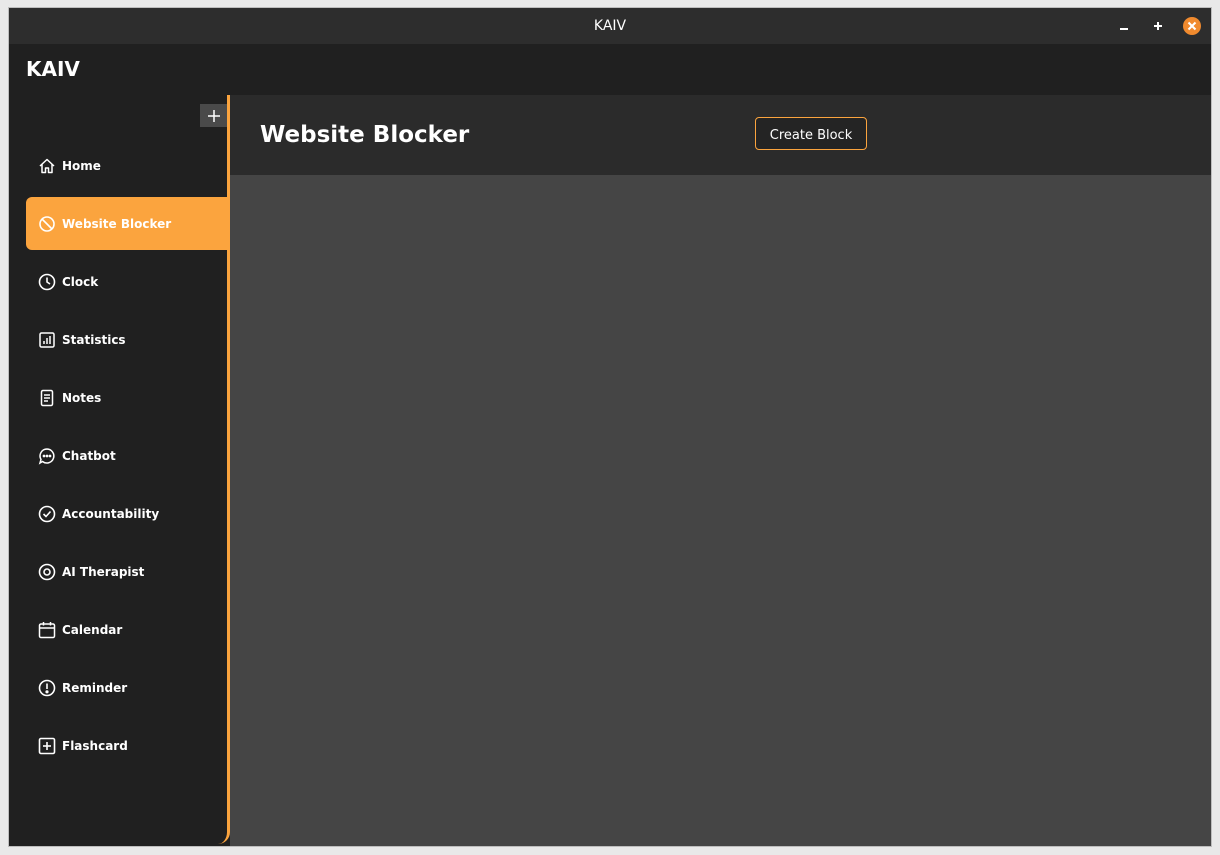  I want to click on minimize-icon, so click(1124, 26).